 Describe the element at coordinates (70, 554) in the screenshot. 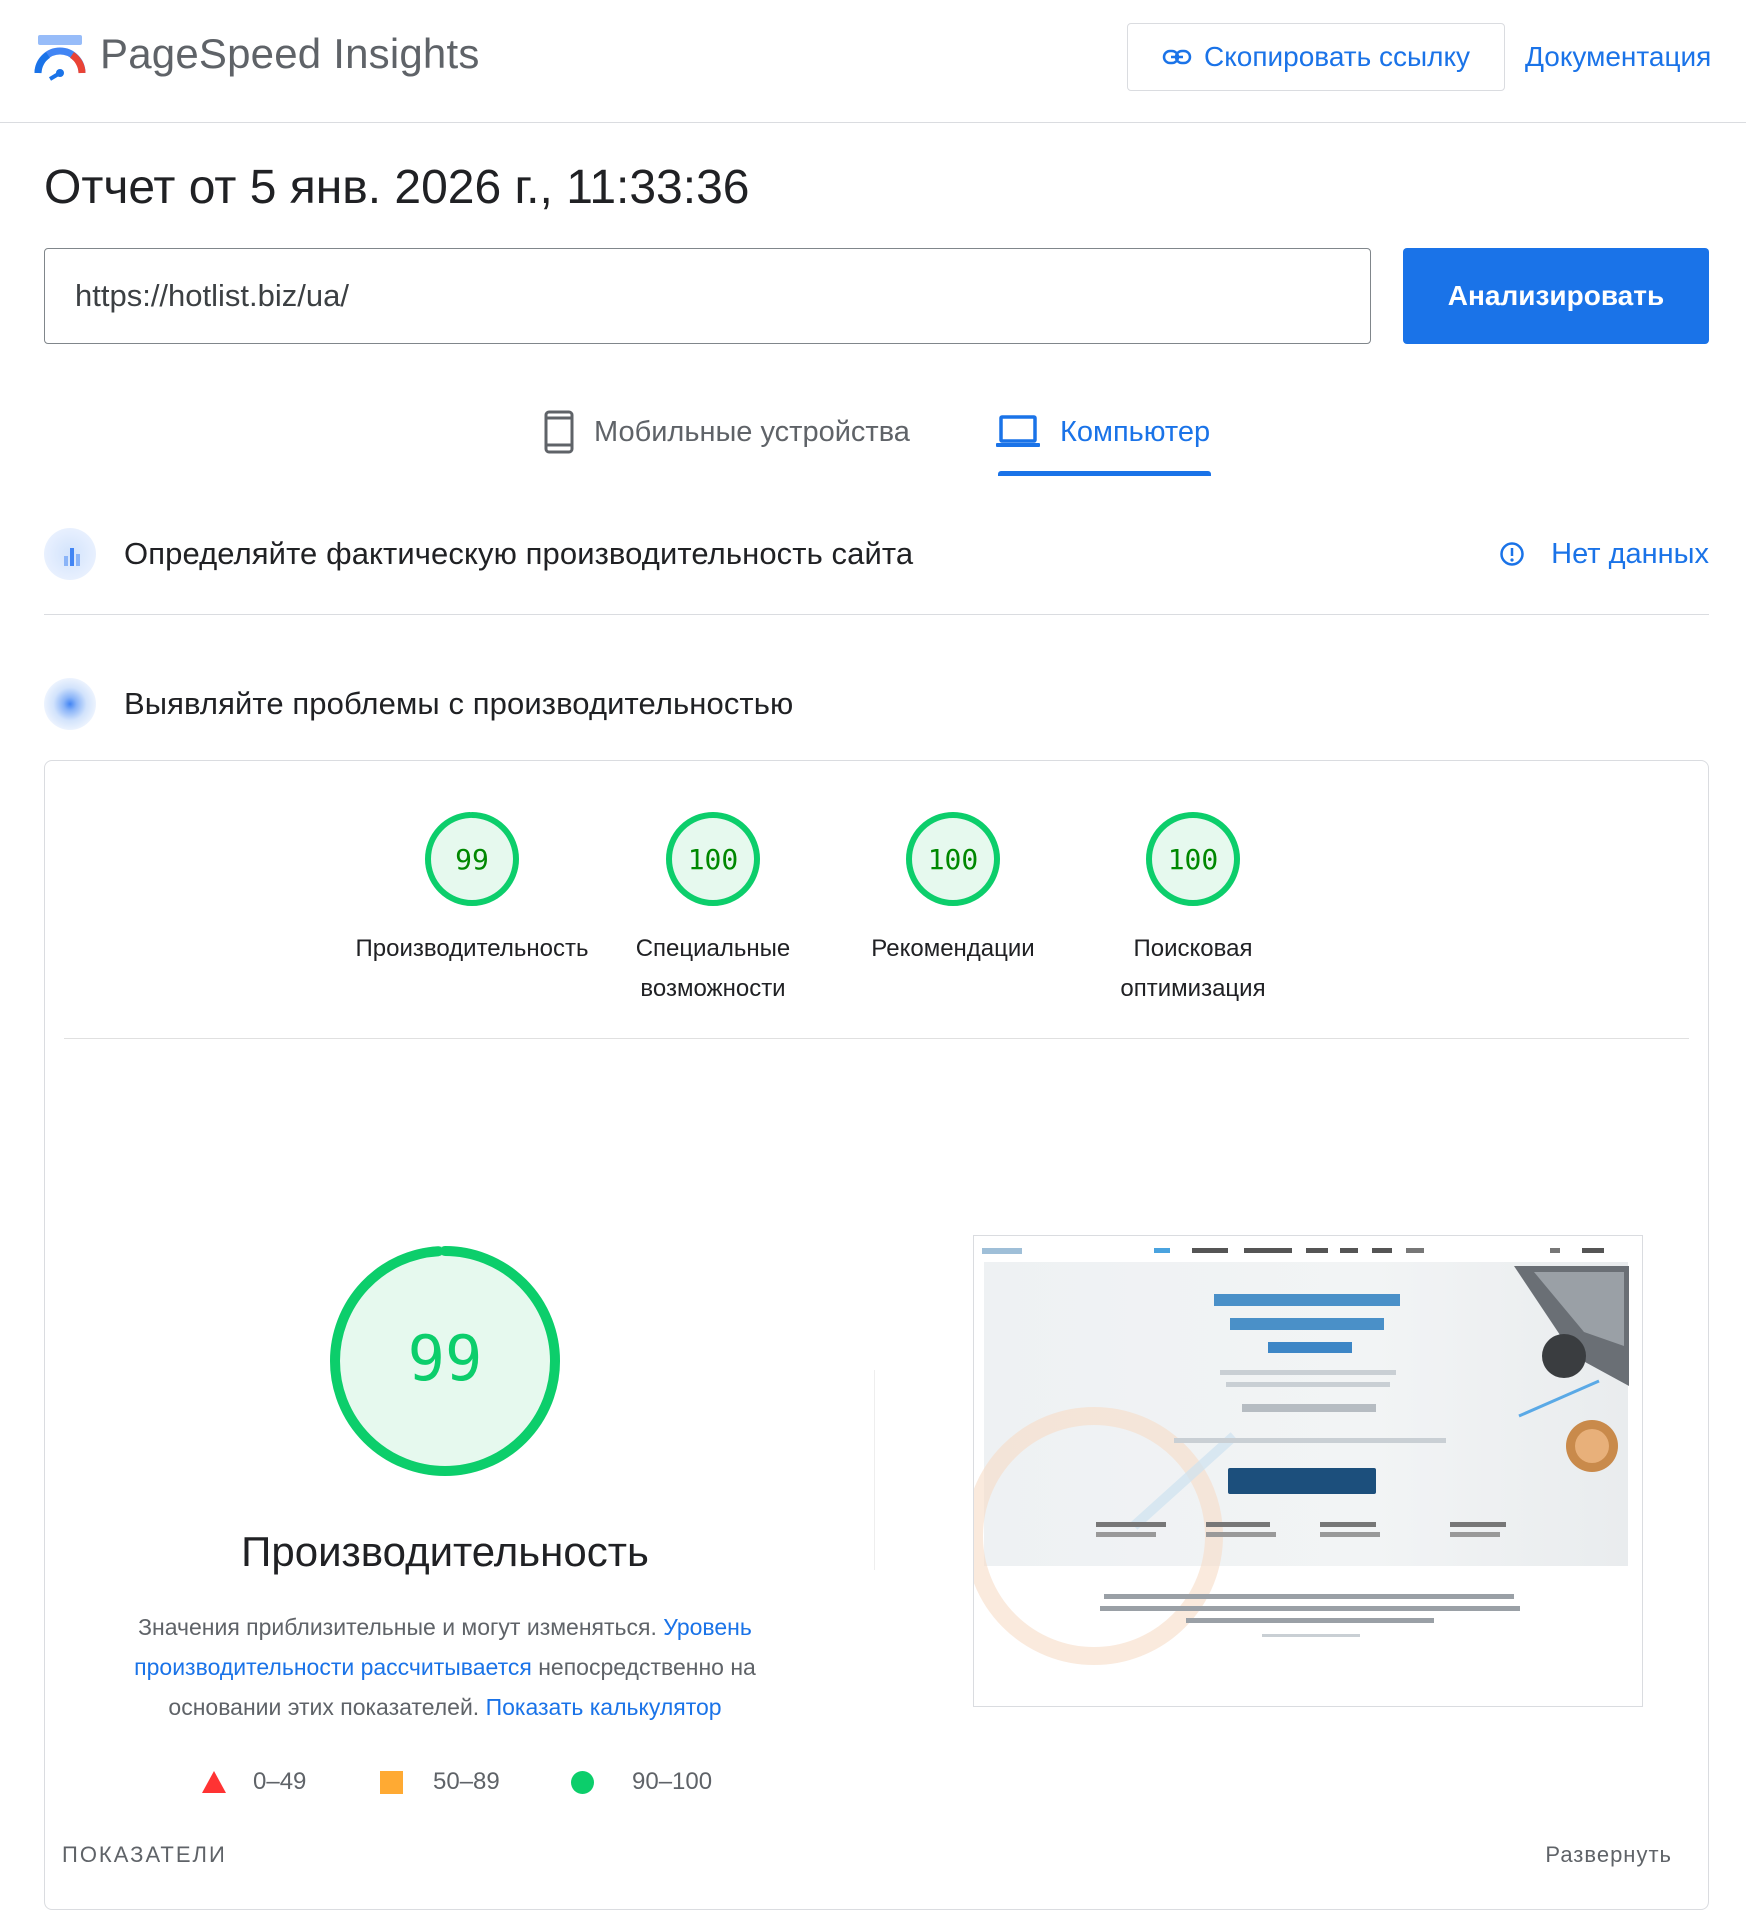

I see `field-data-icon` at that location.